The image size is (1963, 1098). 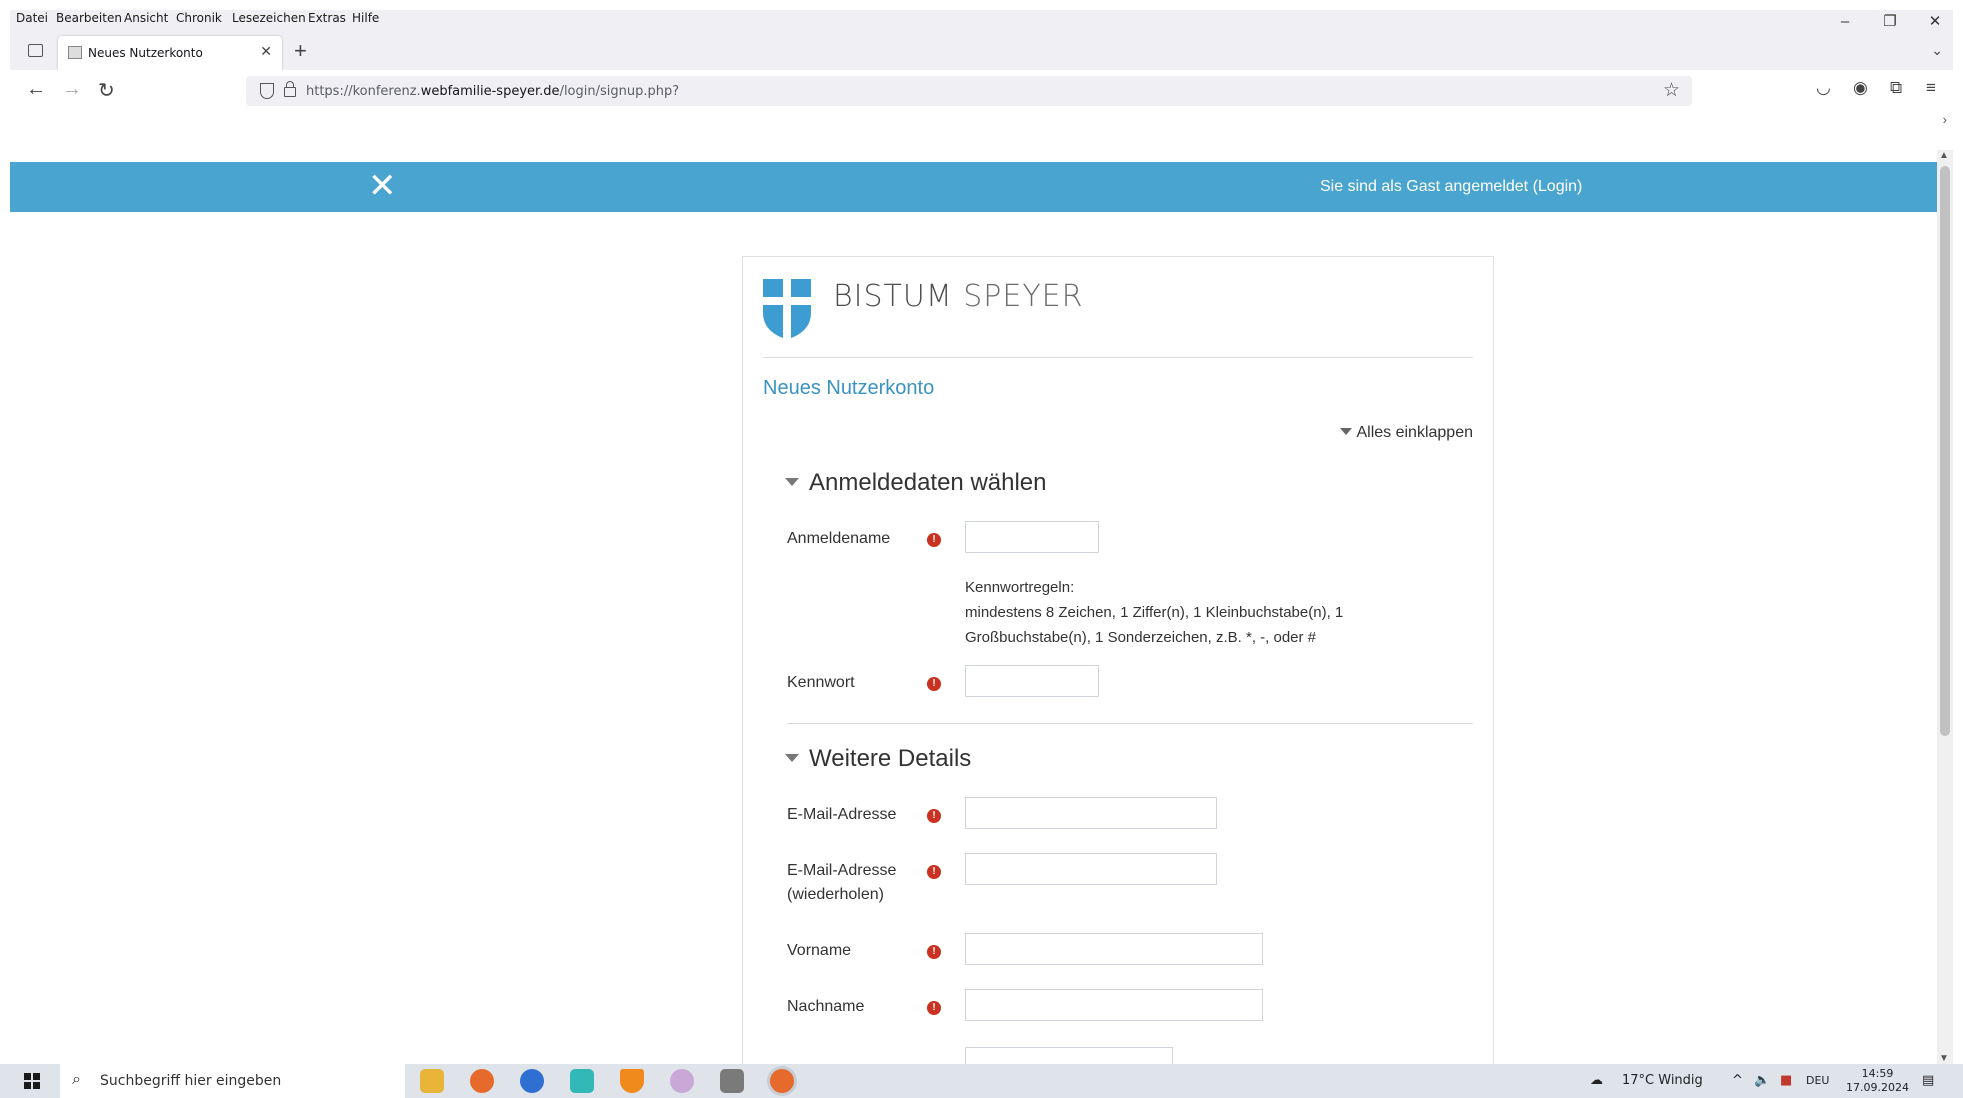 I want to click on password-input, so click(x=1032, y=681).